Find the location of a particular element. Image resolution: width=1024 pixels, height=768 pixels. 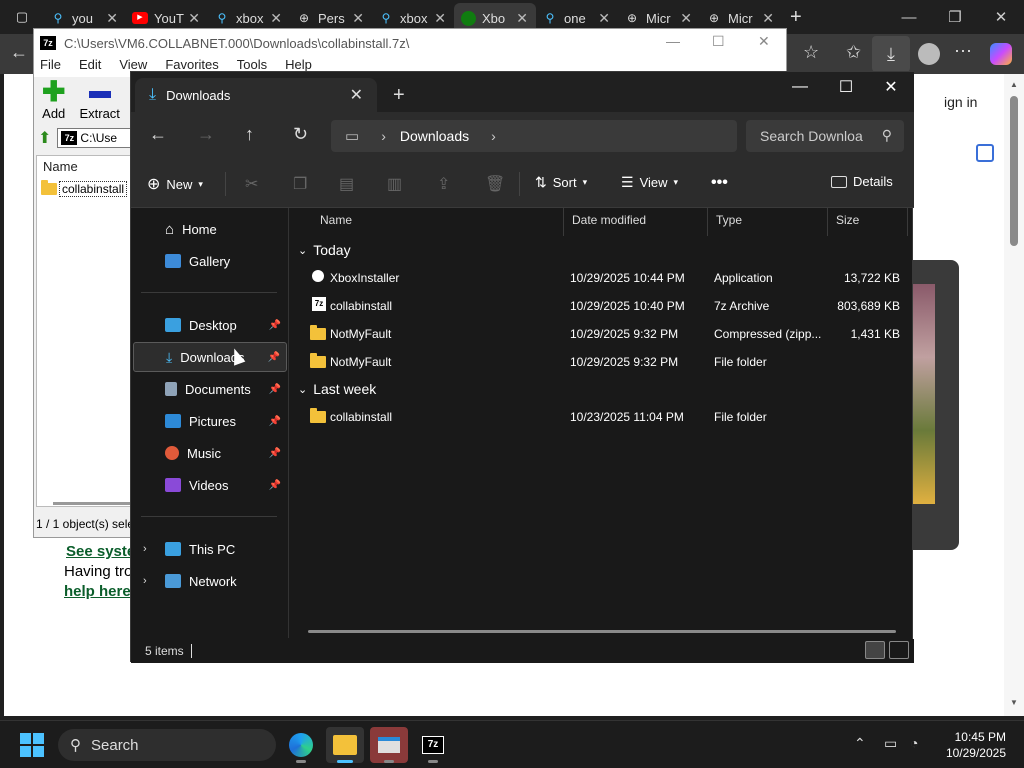

see-more-icon: ••• is located at coordinates (719, 183).